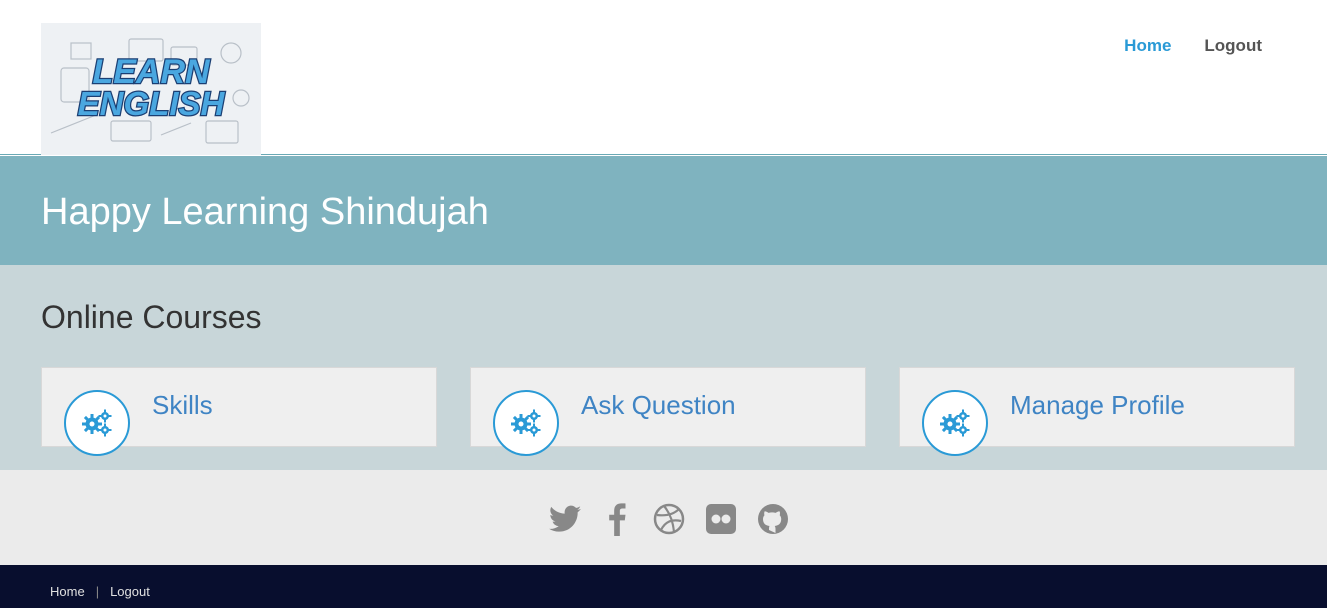  I want to click on course-card-label: Ask Question, so click(658, 405).